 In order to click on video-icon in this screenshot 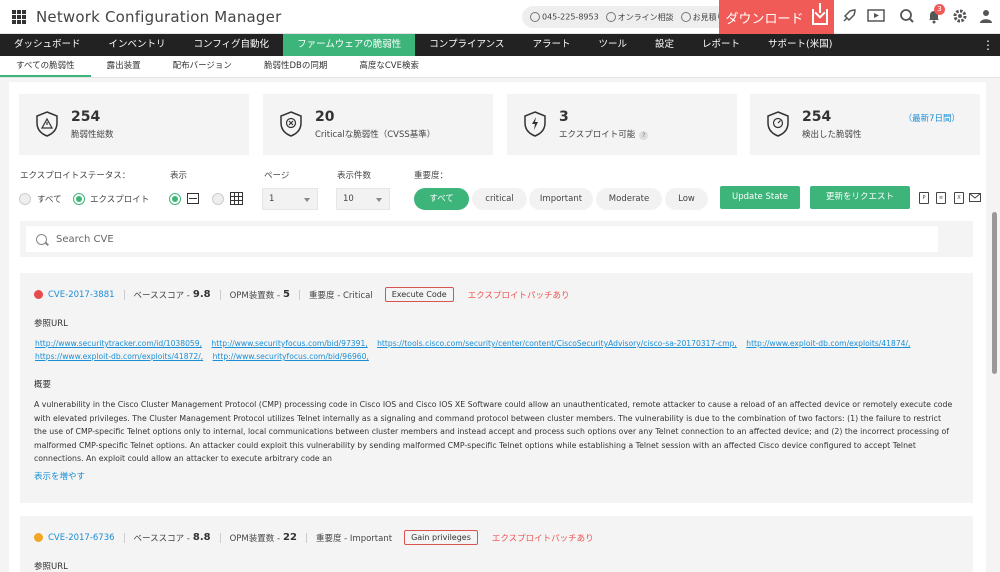, I will do `click(876, 17)`.